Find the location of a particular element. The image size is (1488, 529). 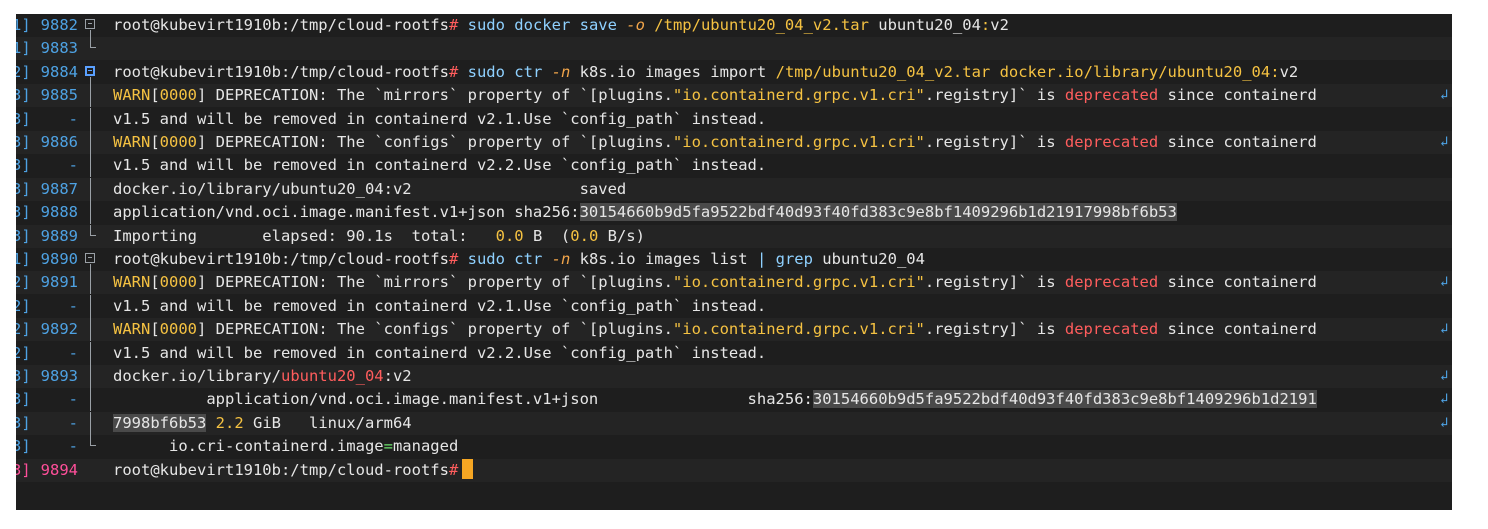

wrap-indicator-icon: ↲ is located at coordinates (1444, 282).